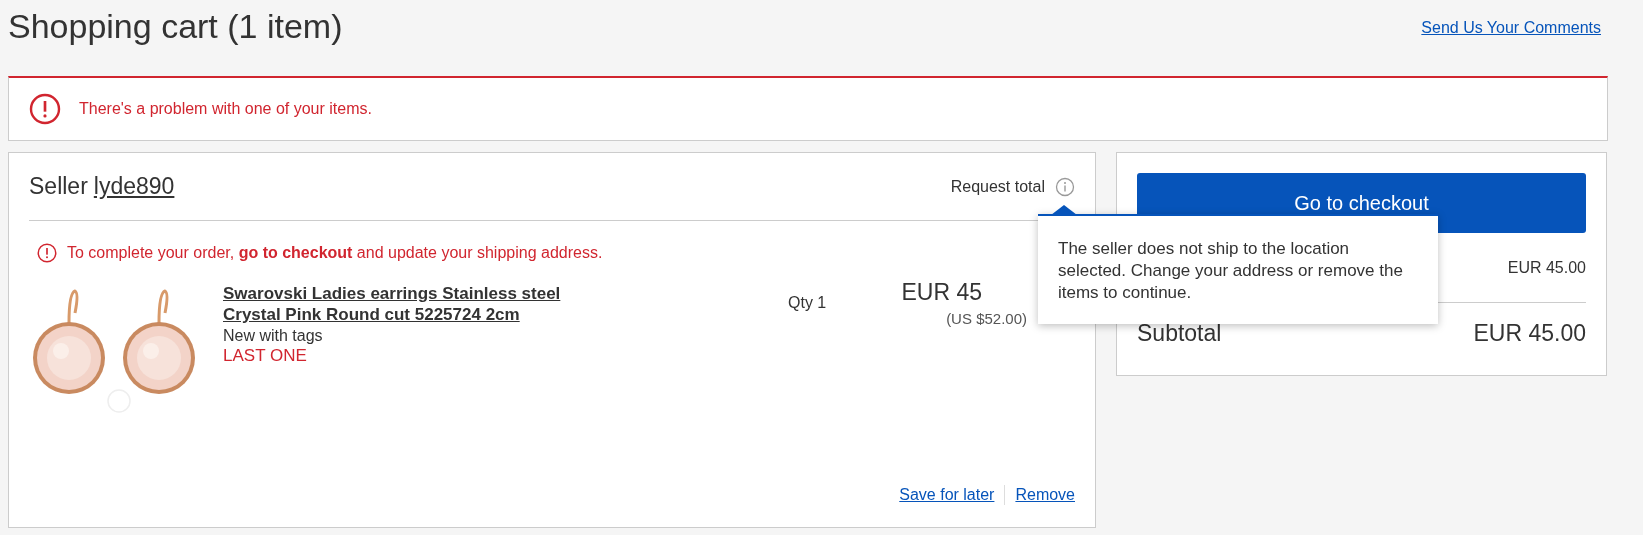 The width and height of the screenshot is (1643, 535). I want to click on alert-icon, so click(45, 109).